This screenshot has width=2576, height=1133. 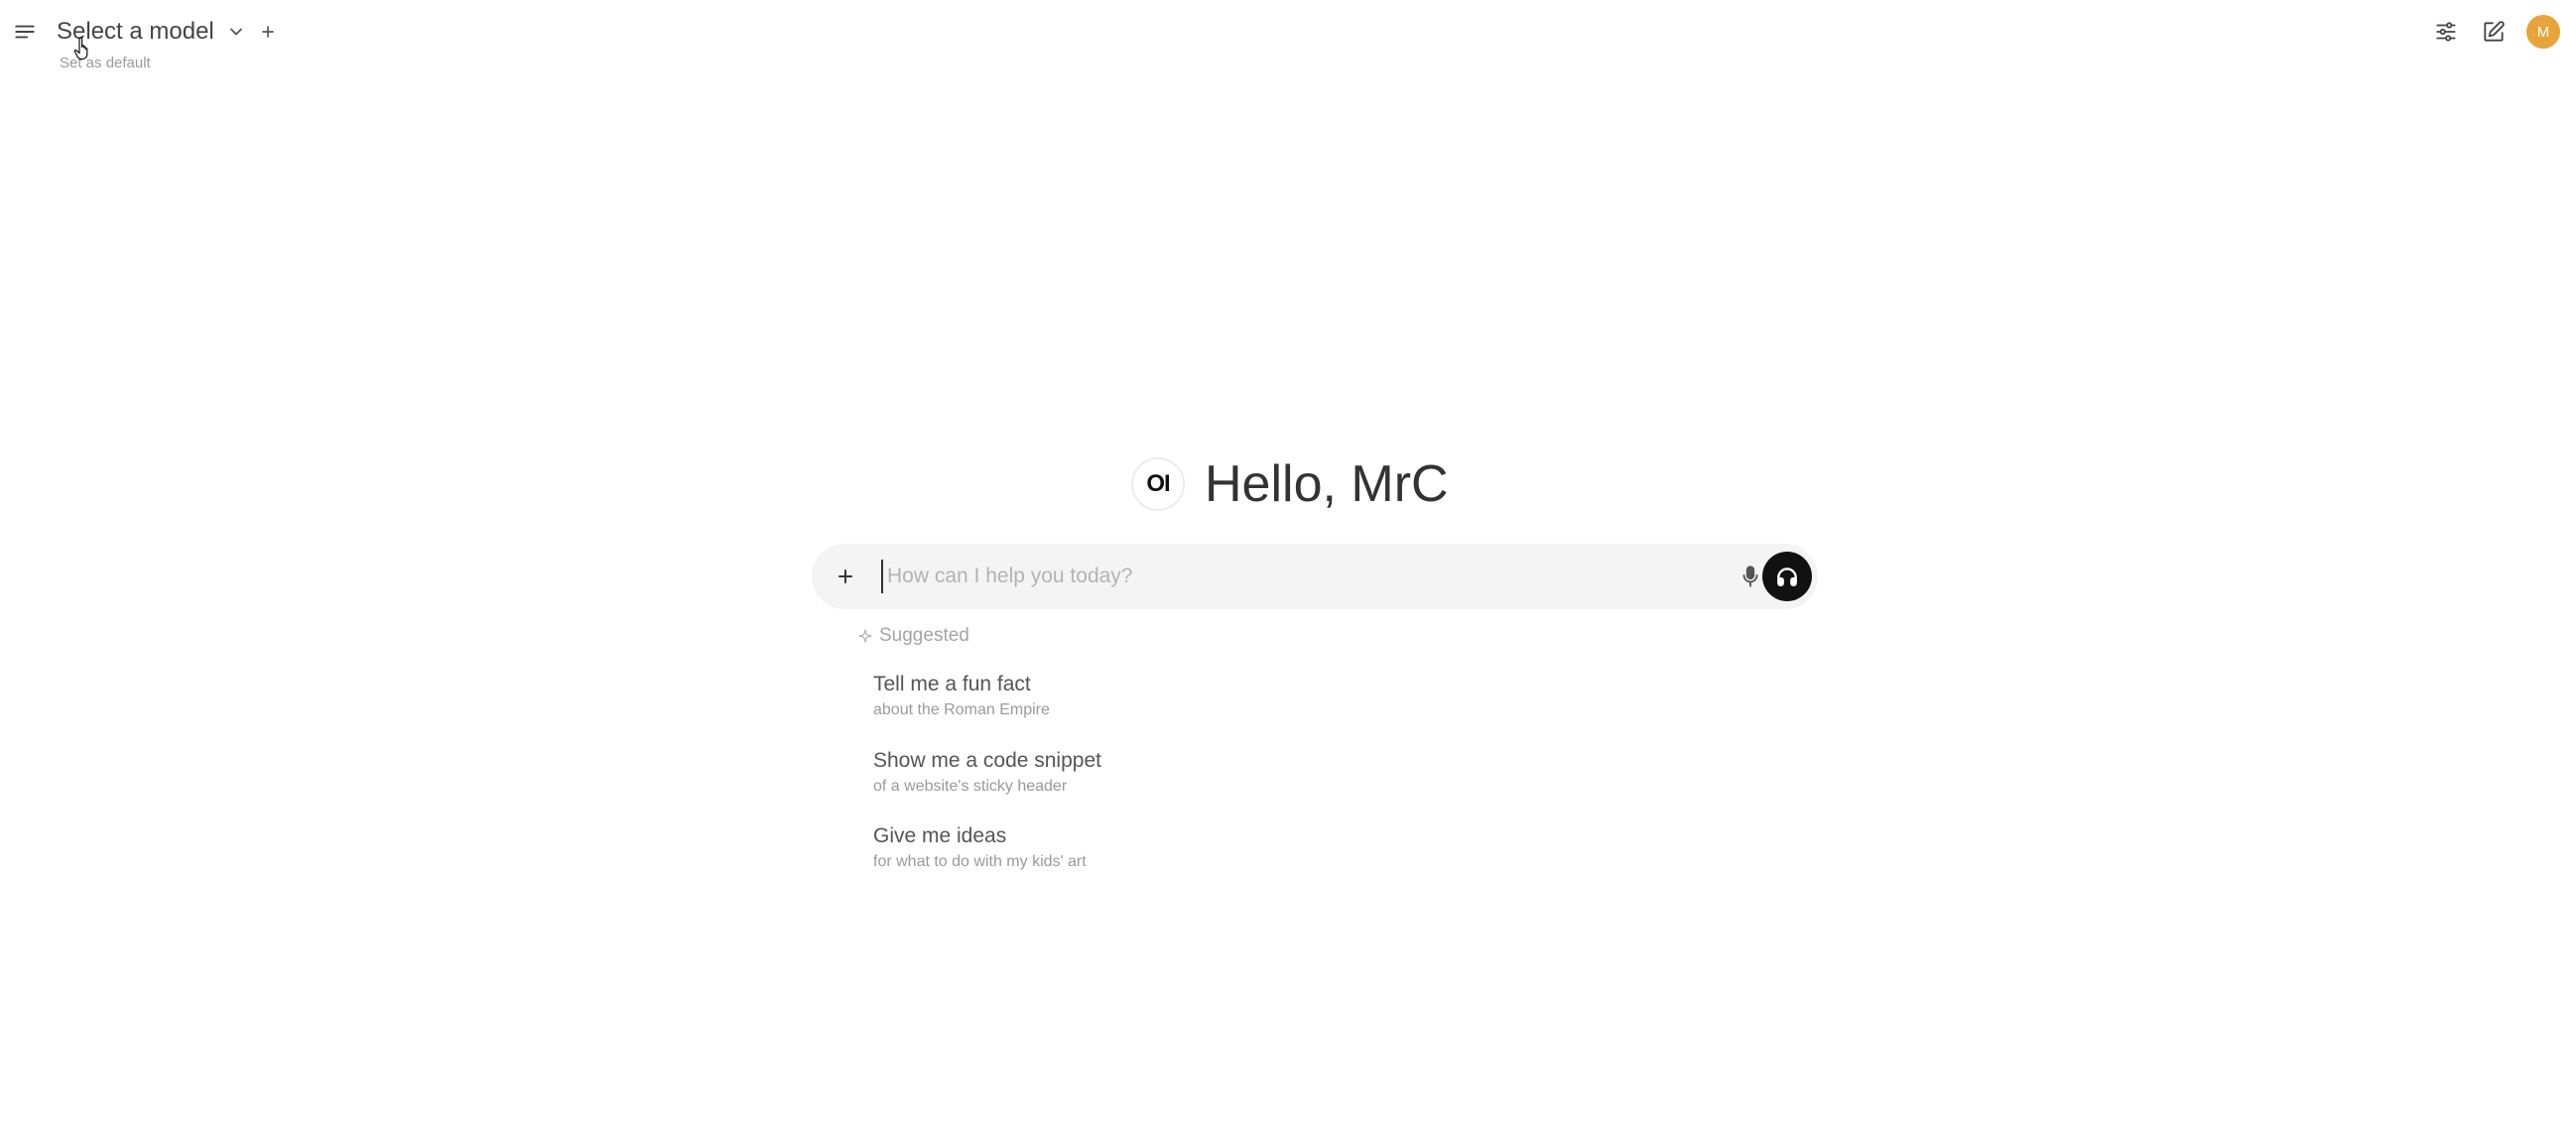 I want to click on voice-mode-button, so click(x=1787, y=577).